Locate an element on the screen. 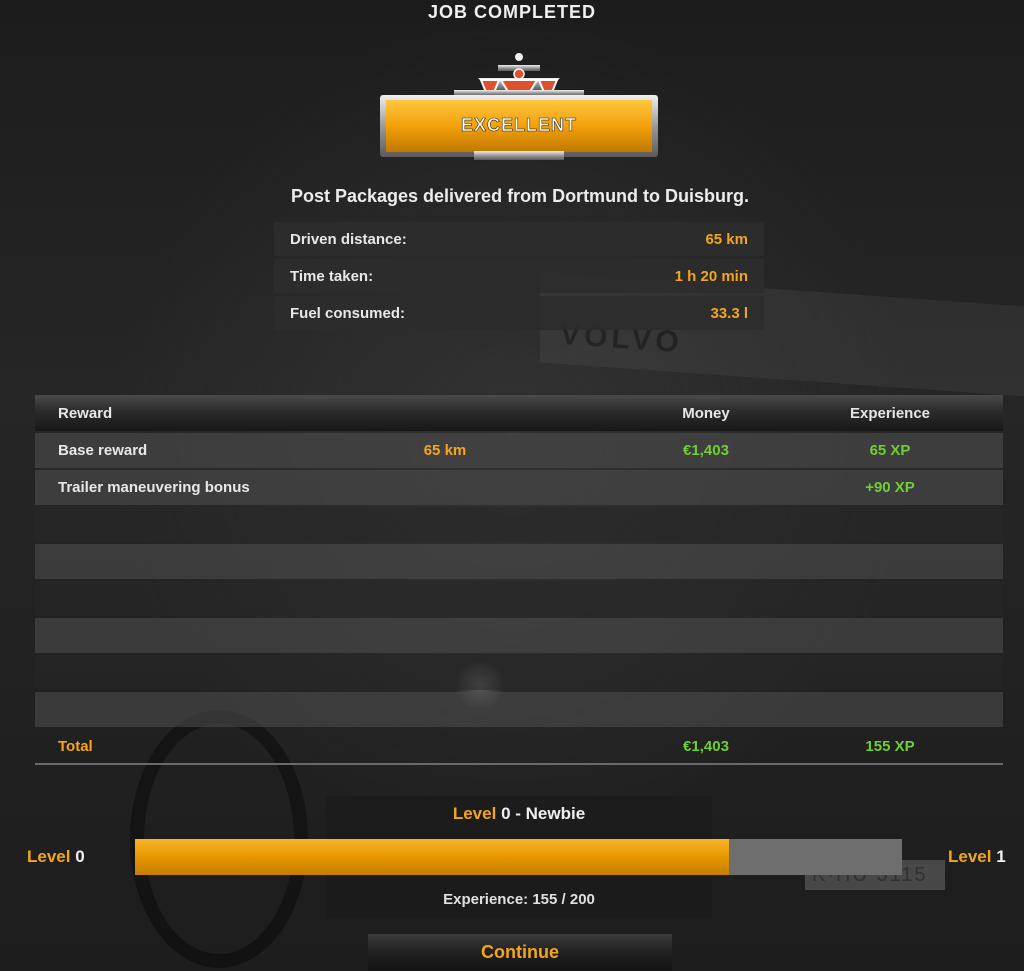 The height and width of the screenshot is (971, 1024). next-level: Level 1 is located at coordinates (977, 857).